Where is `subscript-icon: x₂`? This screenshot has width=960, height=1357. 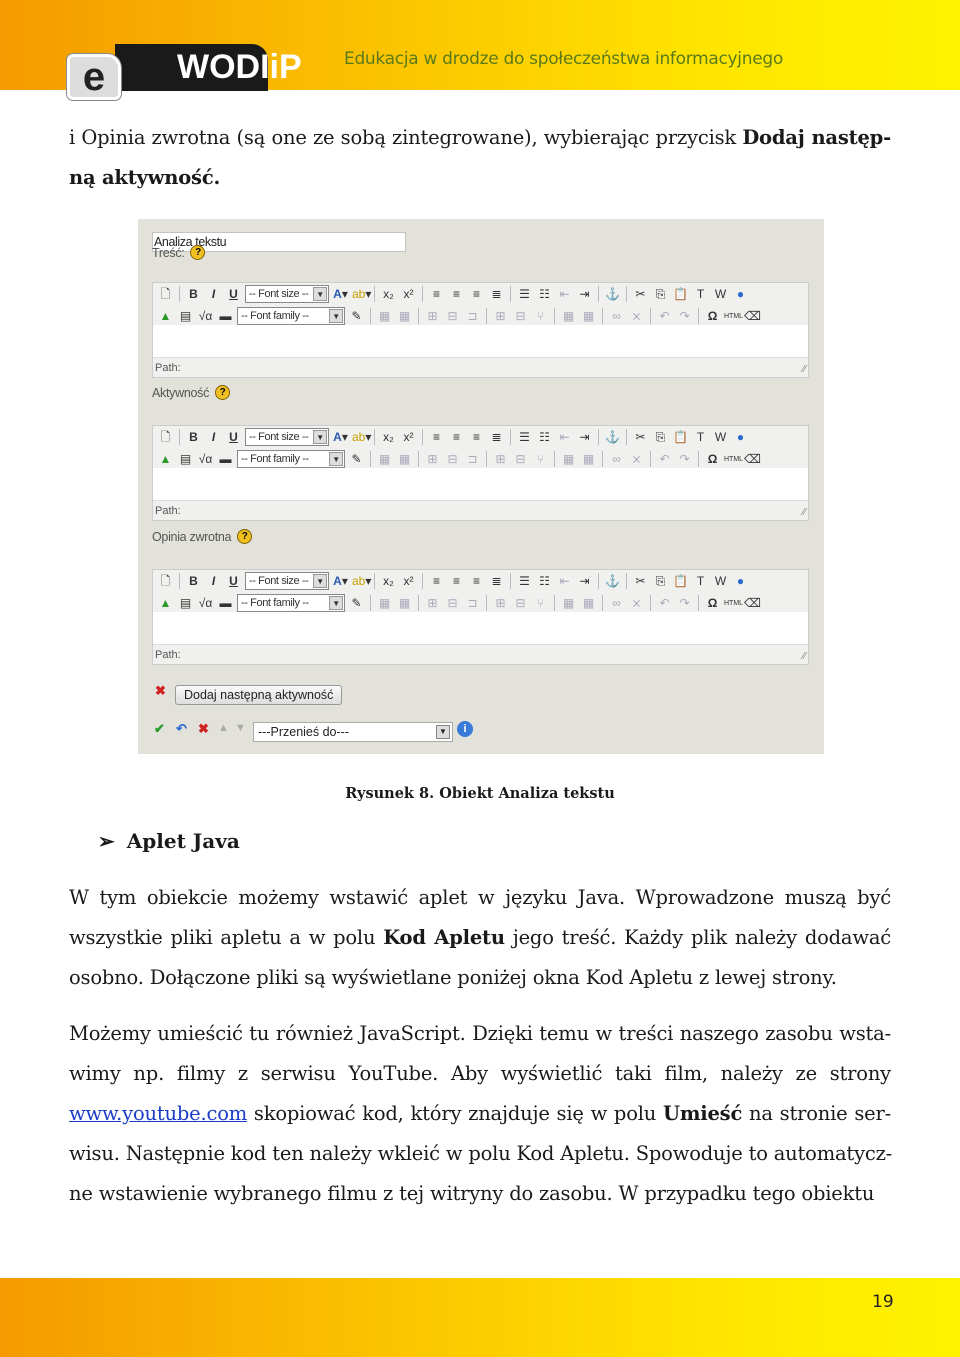 subscript-icon: x₂ is located at coordinates (388, 581).